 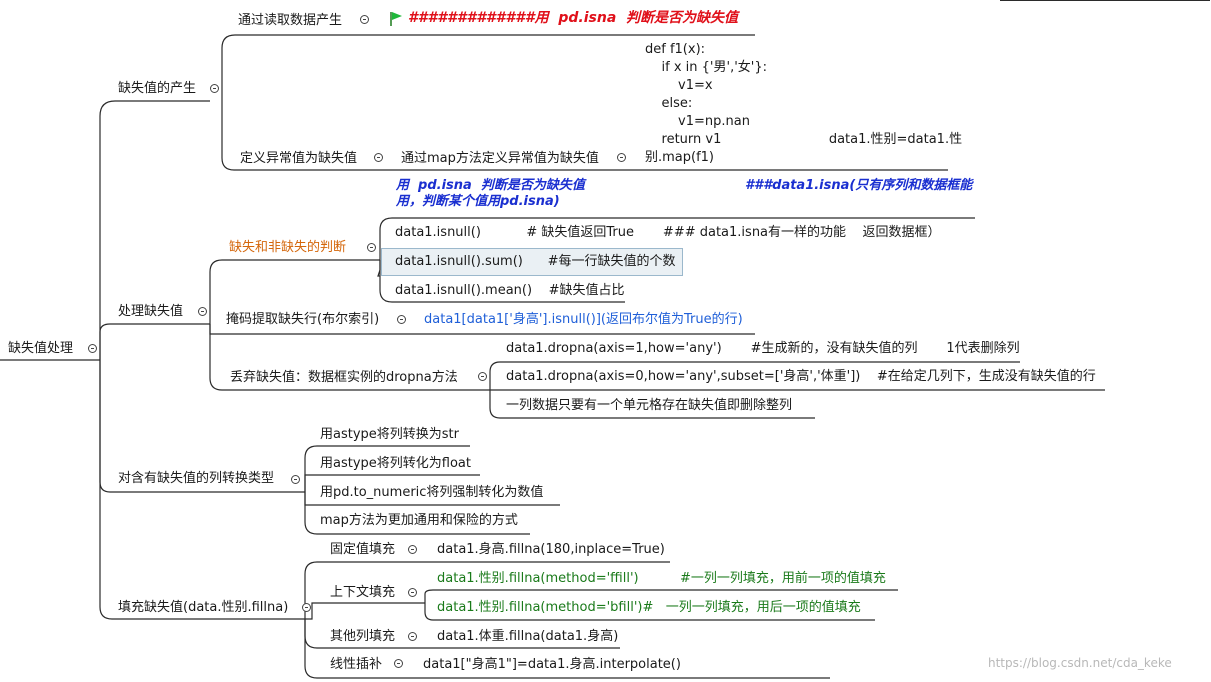 What do you see at coordinates (290, 21) in the screenshot?
I see `node-read-data: 通过读取数据产生` at bounding box center [290, 21].